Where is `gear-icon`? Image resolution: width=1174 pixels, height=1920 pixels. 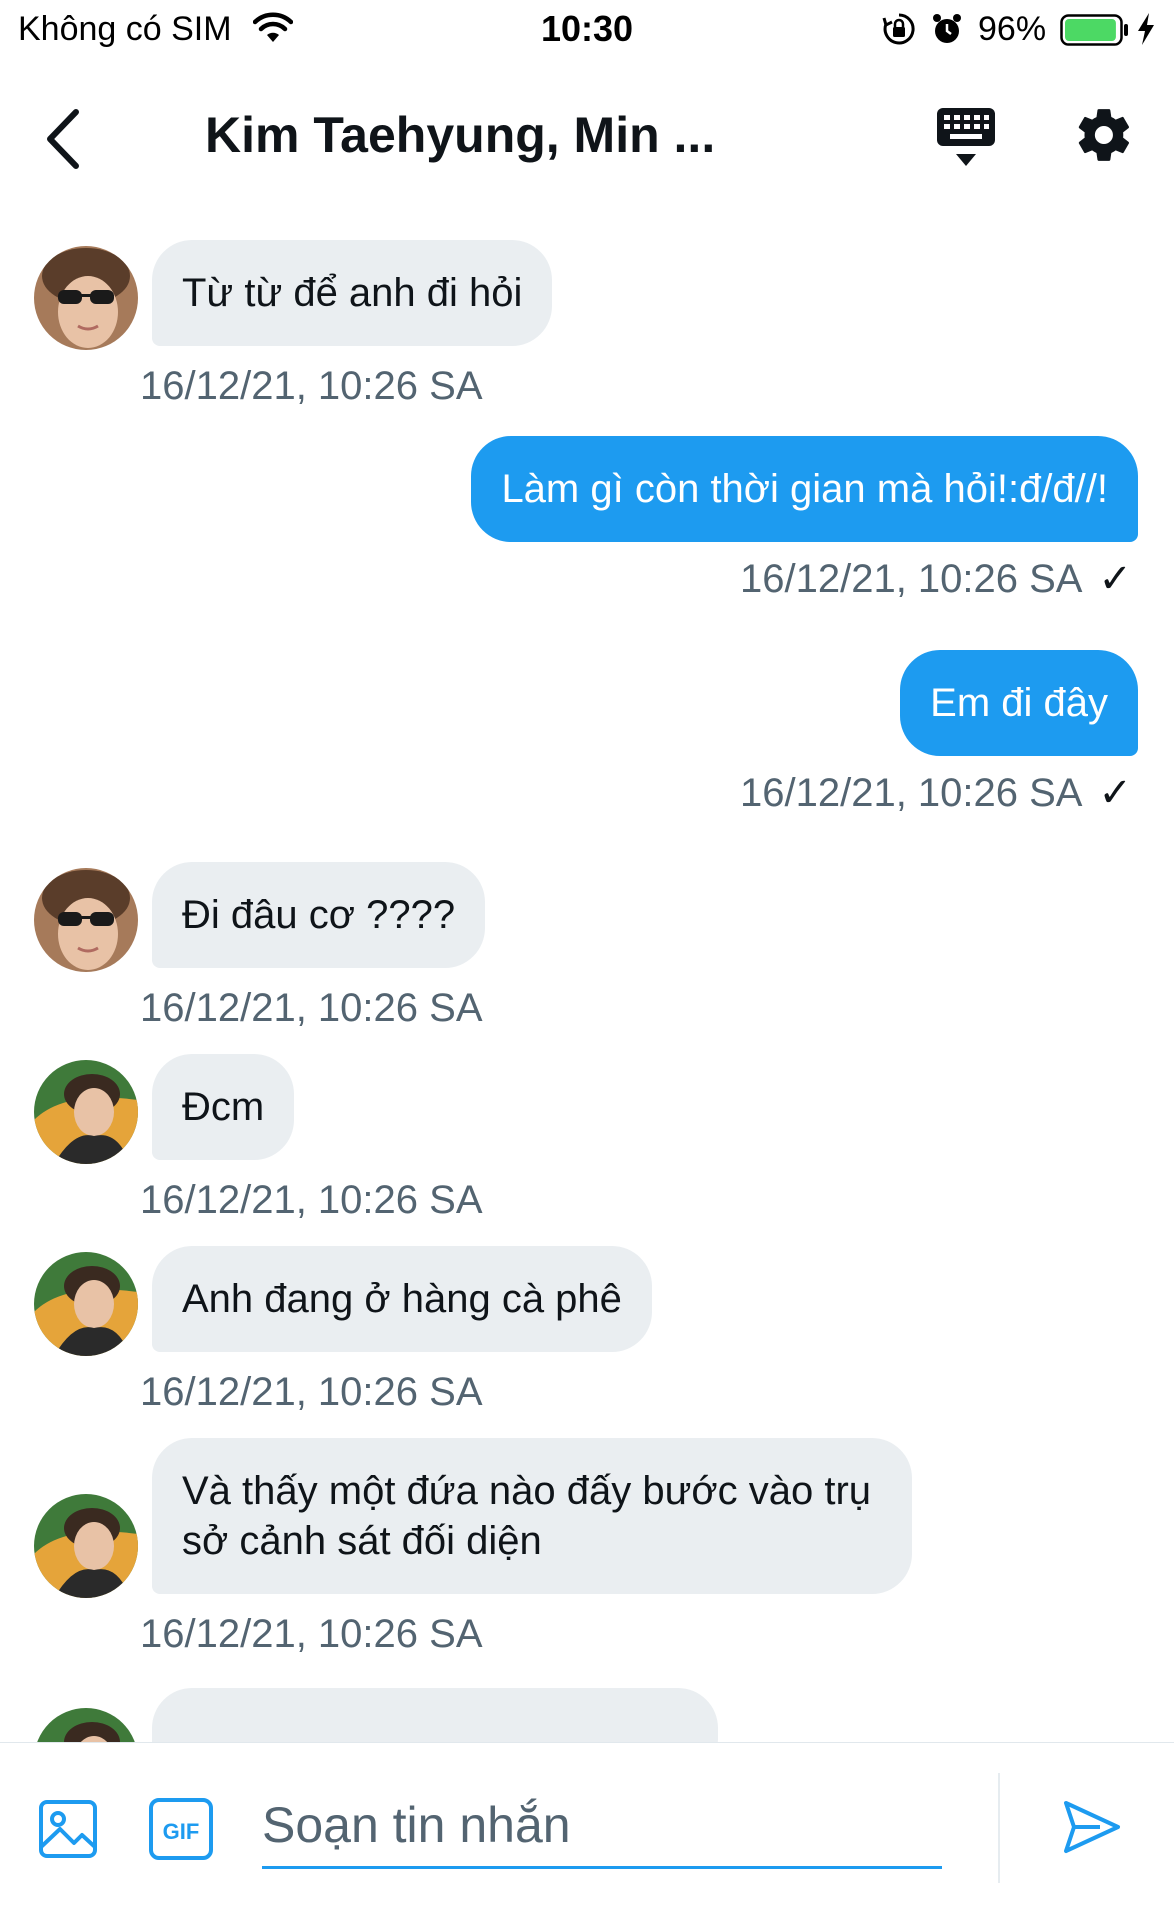 gear-icon is located at coordinates (1104, 135).